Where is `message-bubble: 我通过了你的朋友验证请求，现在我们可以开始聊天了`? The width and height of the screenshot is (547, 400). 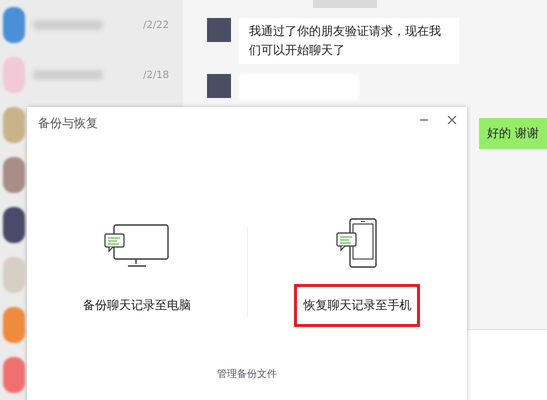
message-bubble: 我通过了你的朋友验证请求，现在我们可以开始聊天了 is located at coordinates (349, 41).